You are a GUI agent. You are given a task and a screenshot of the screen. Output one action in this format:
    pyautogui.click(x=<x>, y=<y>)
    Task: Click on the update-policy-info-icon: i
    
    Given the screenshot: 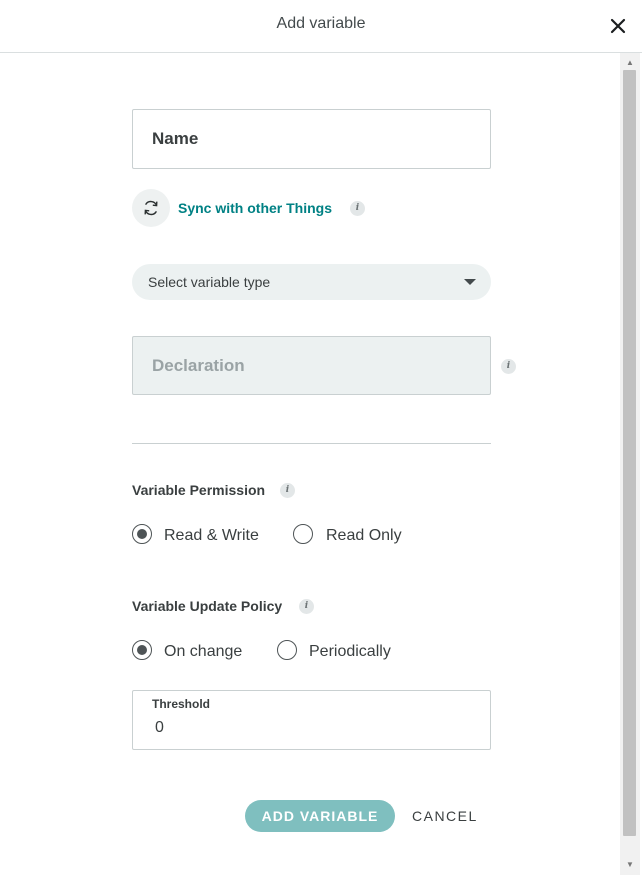 What is the action you would take?
    pyautogui.click(x=306, y=606)
    